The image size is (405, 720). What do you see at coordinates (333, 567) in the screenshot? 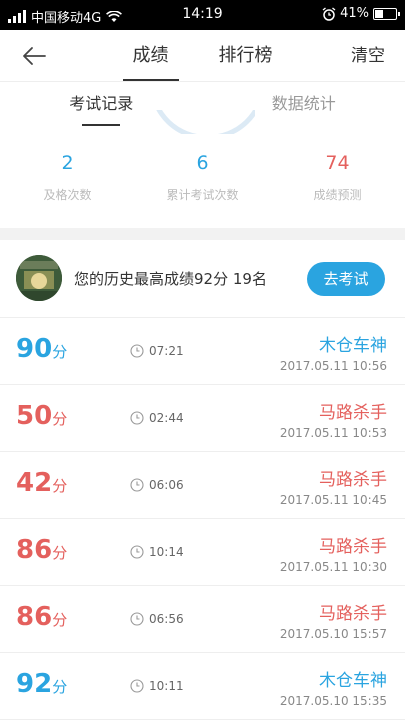
I see `record-date: 2017.05.11 10:30` at bounding box center [333, 567].